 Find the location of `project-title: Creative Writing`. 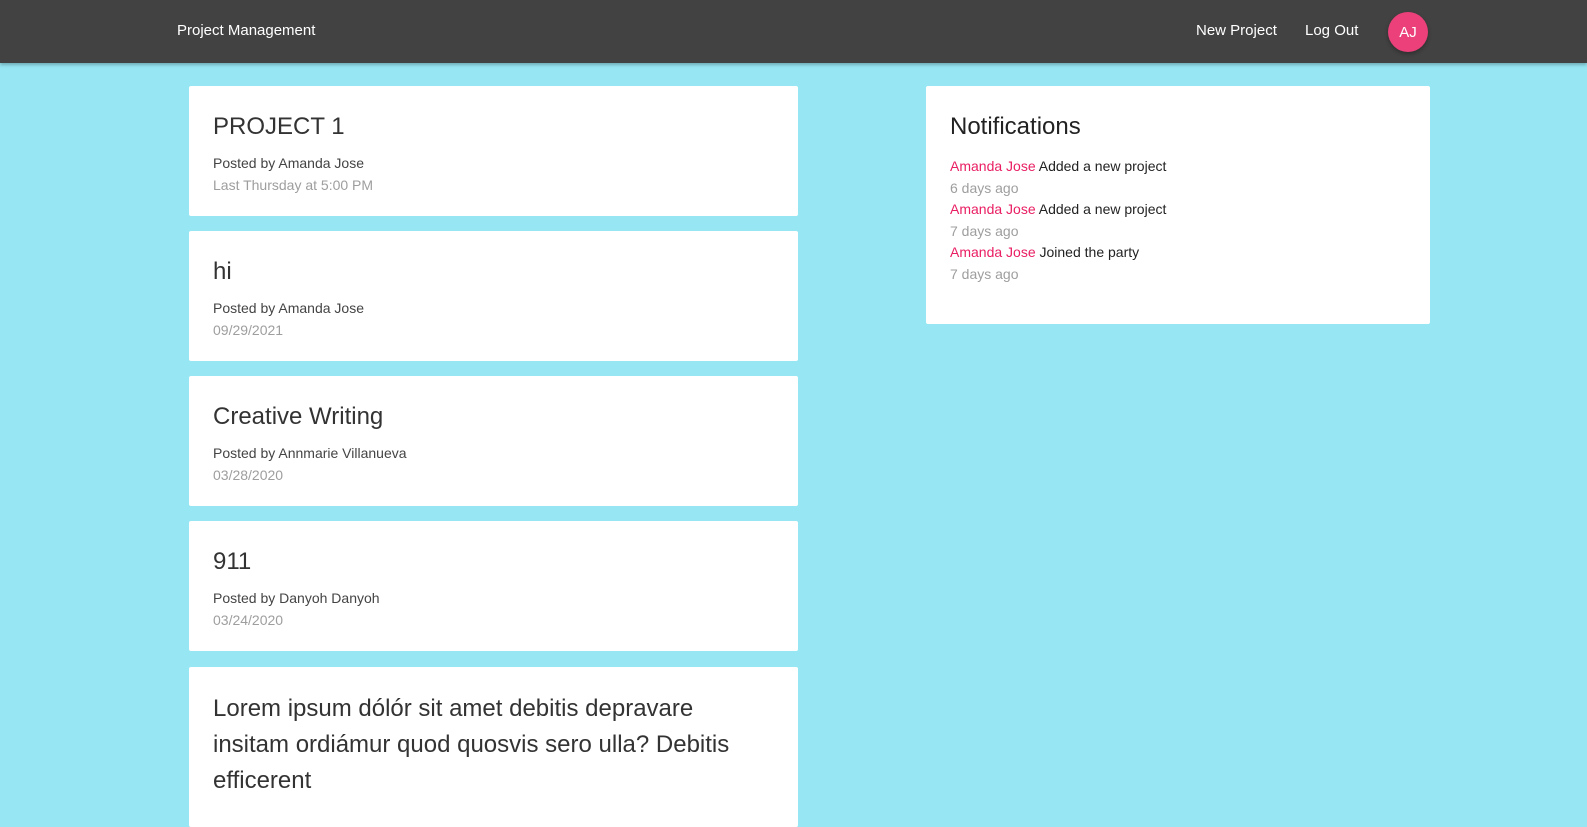

project-title: Creative Writing is located at coordinates (298, 416).